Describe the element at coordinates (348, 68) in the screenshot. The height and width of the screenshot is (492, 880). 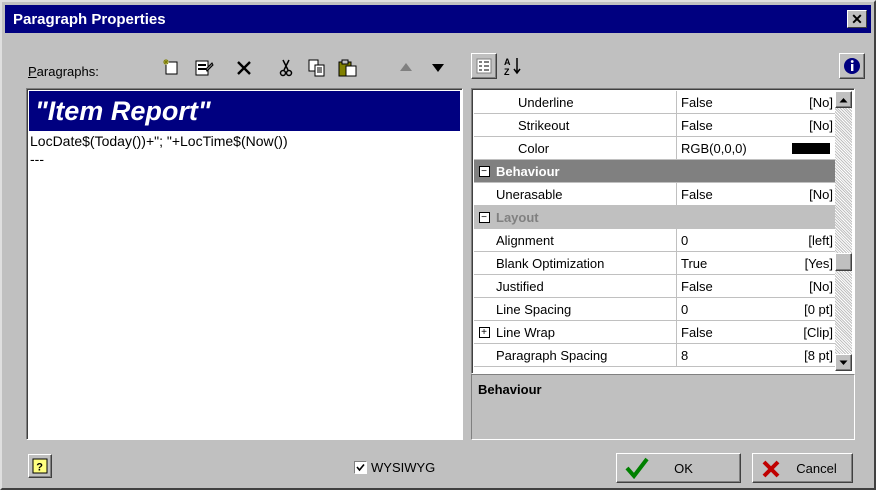
I see `paste-icon` at that location.